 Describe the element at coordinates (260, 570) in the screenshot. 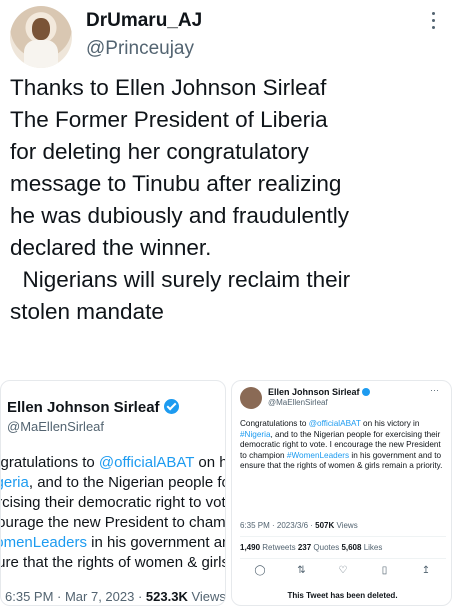

I see `reply-icon: ◯` at that location.